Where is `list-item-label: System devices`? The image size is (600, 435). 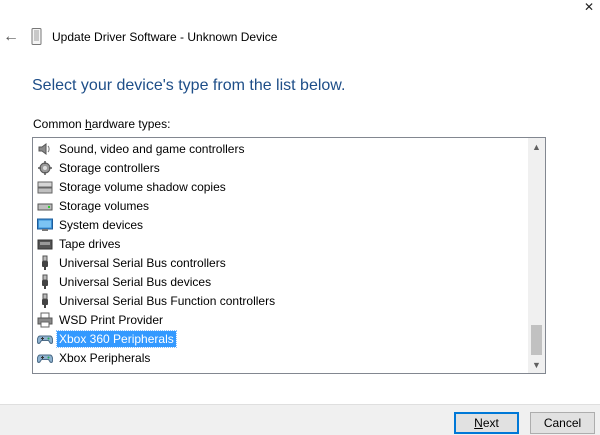 list-item-label: System devices is located at coordinates (101, 224).